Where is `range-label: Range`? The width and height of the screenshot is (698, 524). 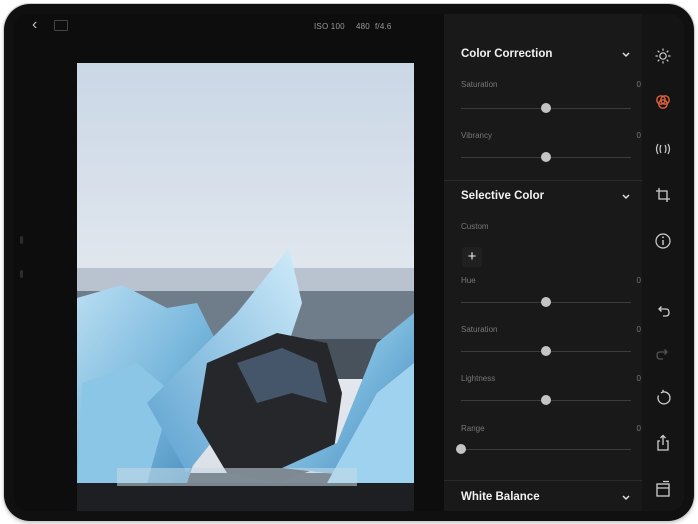 range-label: Range is located at coordinates (473, 428).